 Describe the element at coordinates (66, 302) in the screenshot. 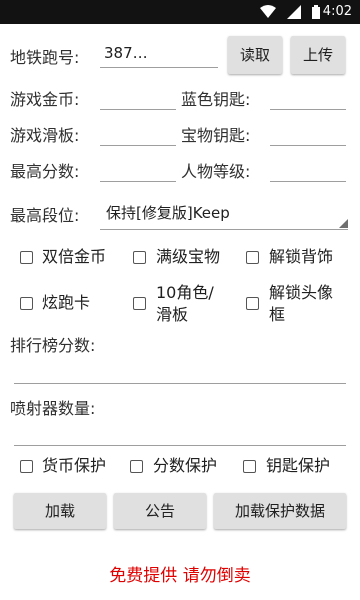

I see `cool-card-label: 炫跑卡` at that location.